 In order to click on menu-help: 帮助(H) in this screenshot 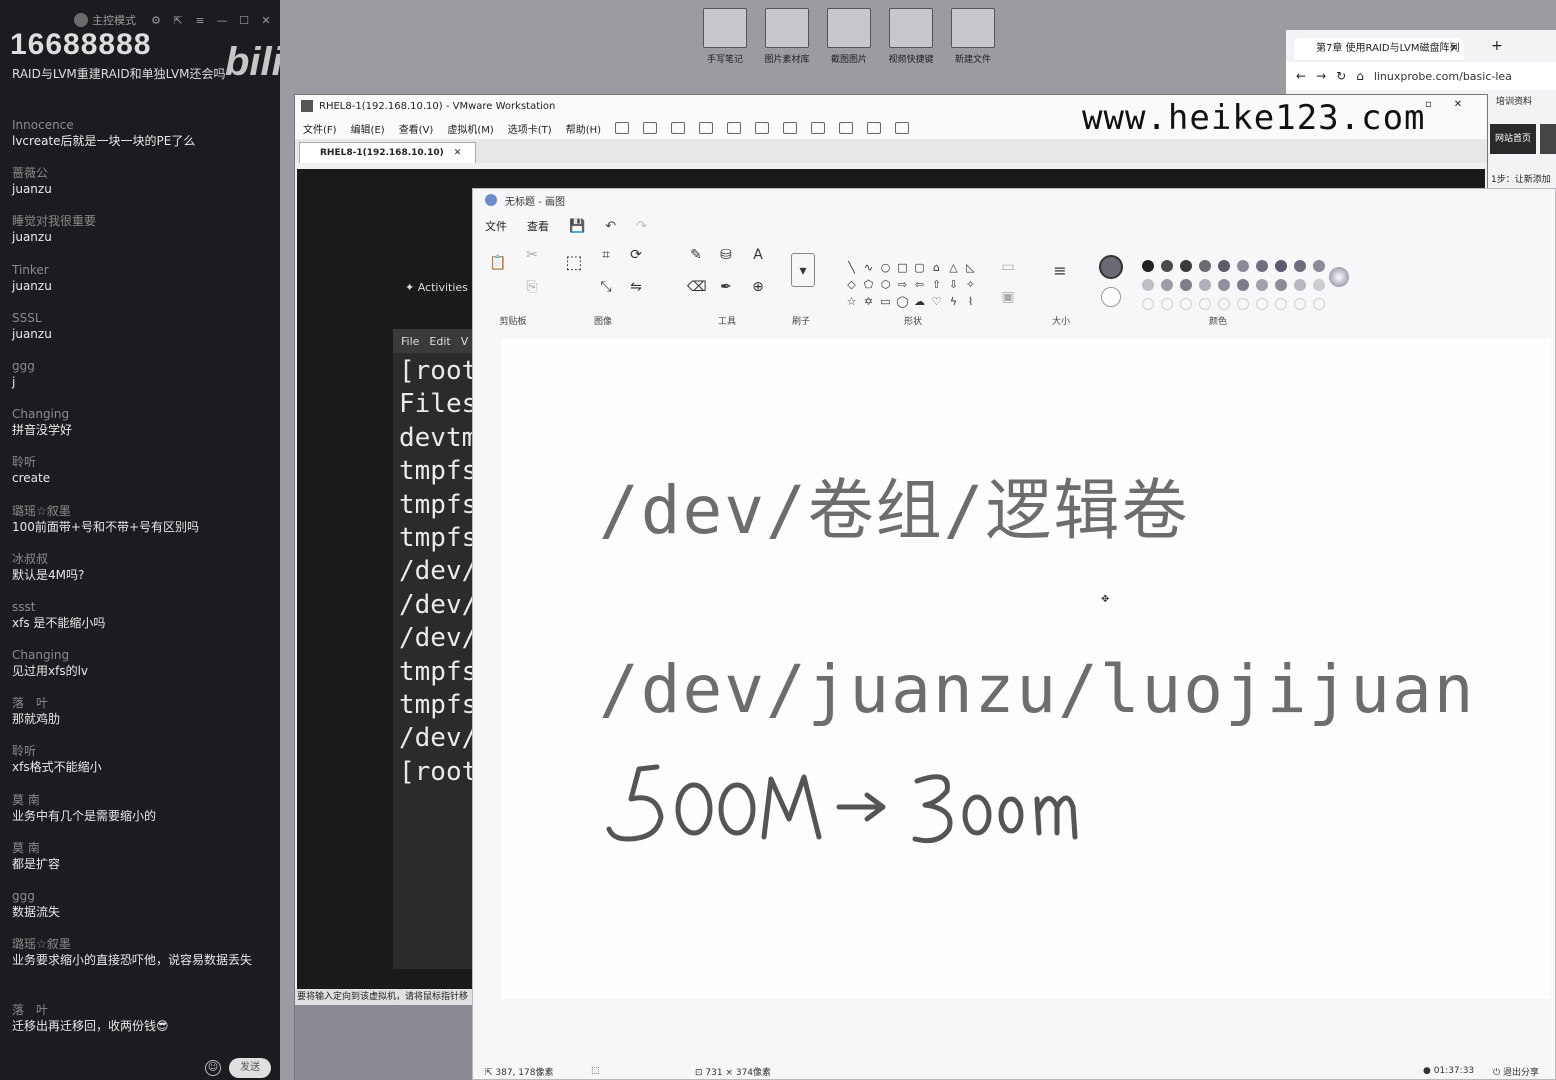, I will do `click(583, 128)`.